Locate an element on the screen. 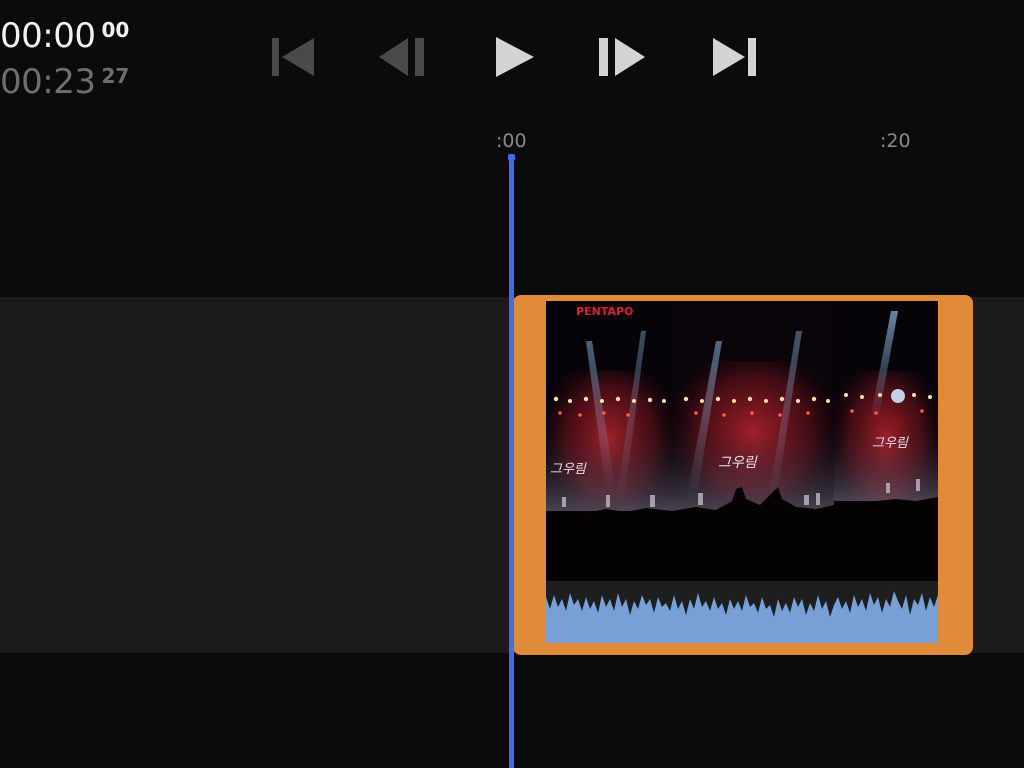 This screenshot has height=768, width=1024. skip-to-end-button is located at coordinates (734, 57).